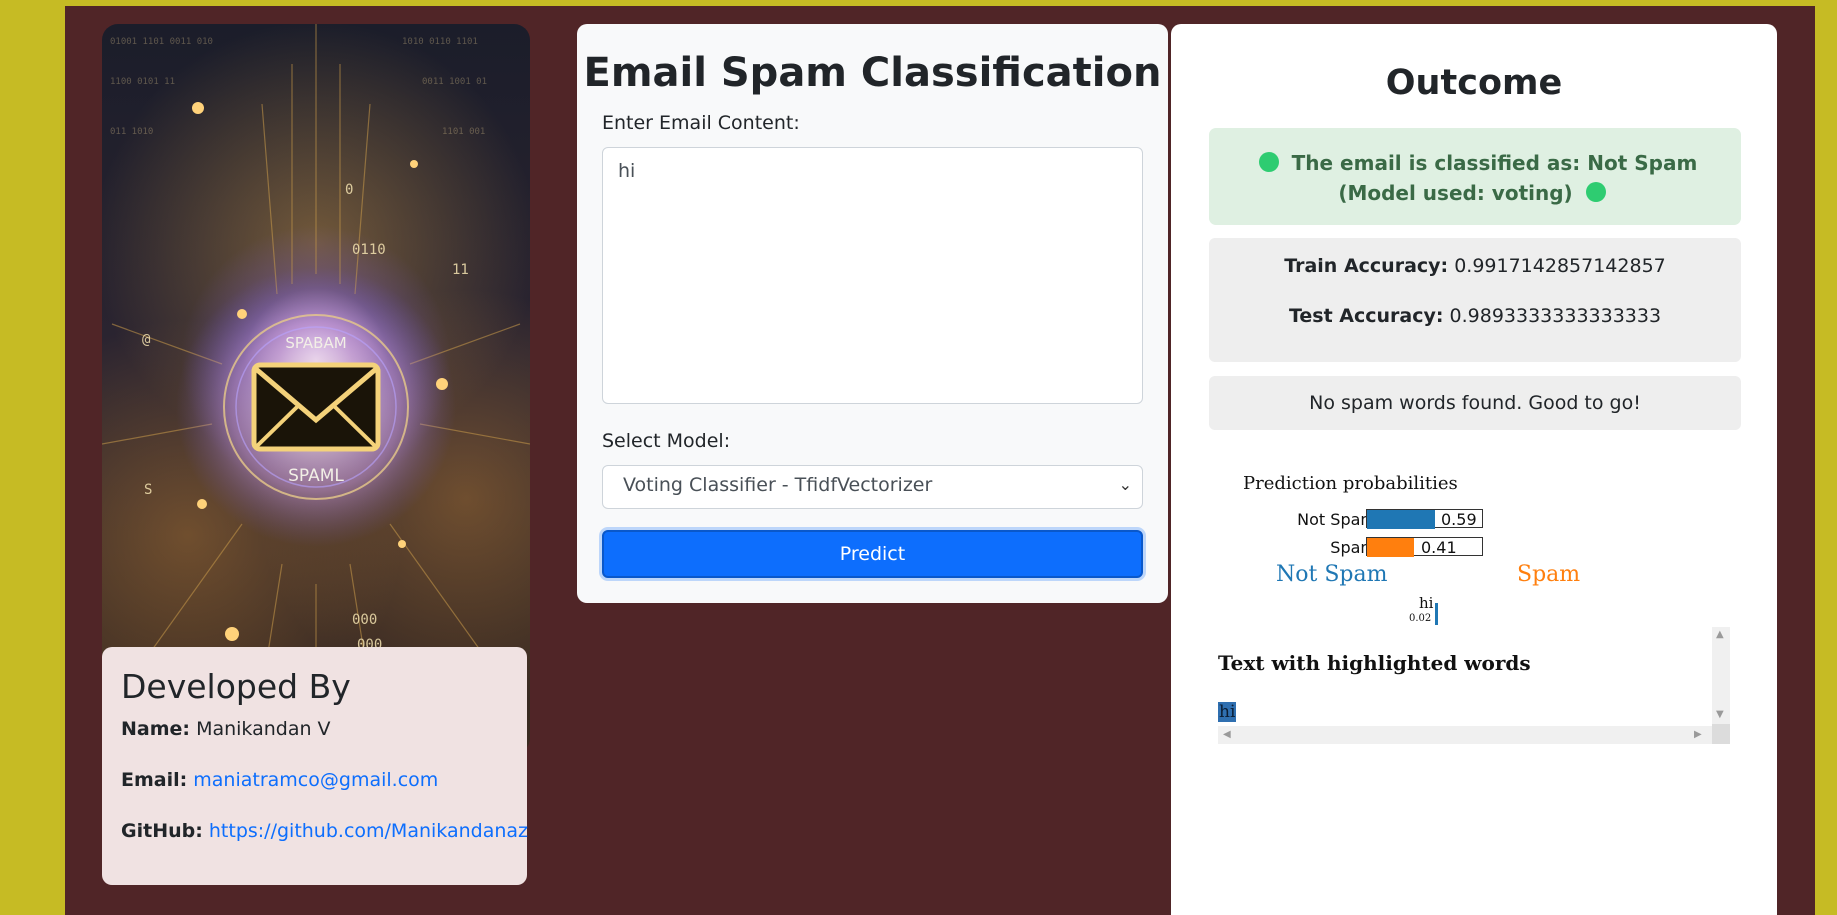 The height and width of the screenshot is (915, 1837). I want to click on scroll-left-icon: ◀, so click(1227, 734).